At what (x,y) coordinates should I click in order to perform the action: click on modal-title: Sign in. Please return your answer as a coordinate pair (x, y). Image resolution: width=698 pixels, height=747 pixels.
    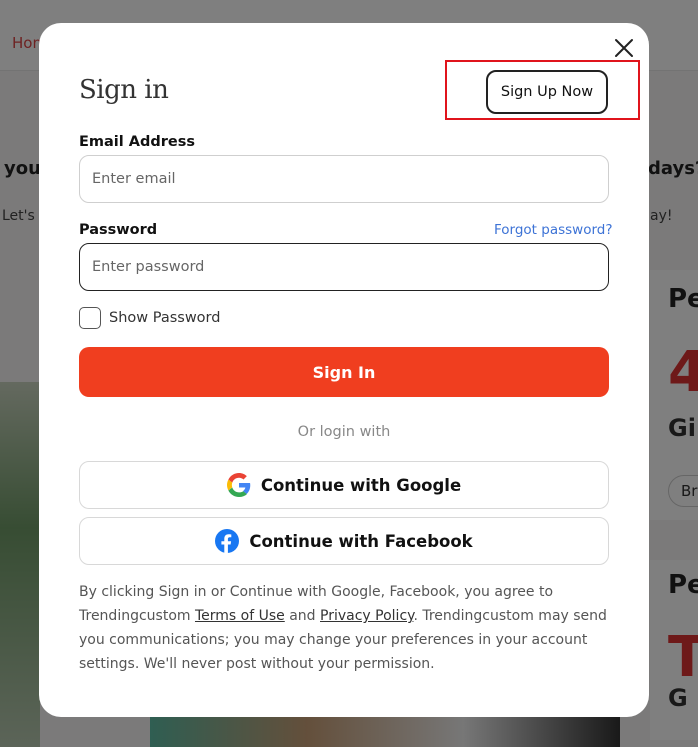
    Looking at the image, I should click on (124, 90).